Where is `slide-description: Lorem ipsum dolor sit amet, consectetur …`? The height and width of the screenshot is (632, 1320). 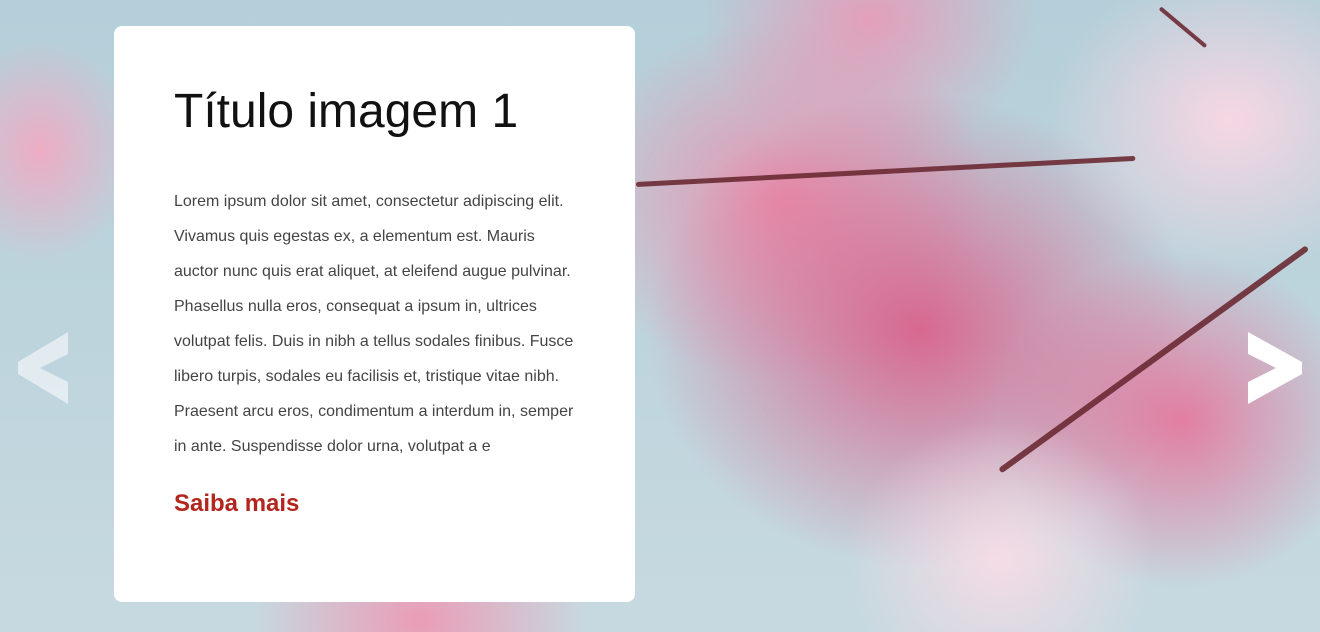 slide-description: Lorem ipsum dolor sit amet, consectetur … is located at coordinates (374, 324).